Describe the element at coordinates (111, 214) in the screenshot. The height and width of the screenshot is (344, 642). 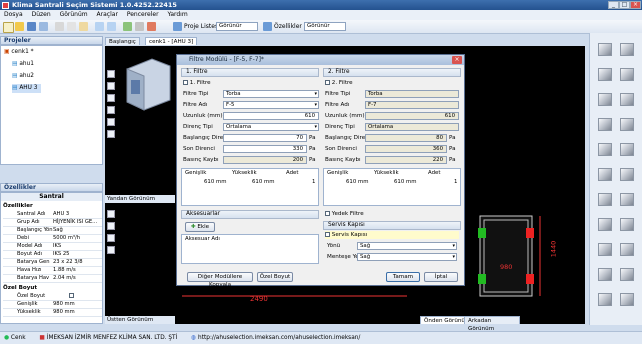
I see `pointer-tool-2-icon` at that location.